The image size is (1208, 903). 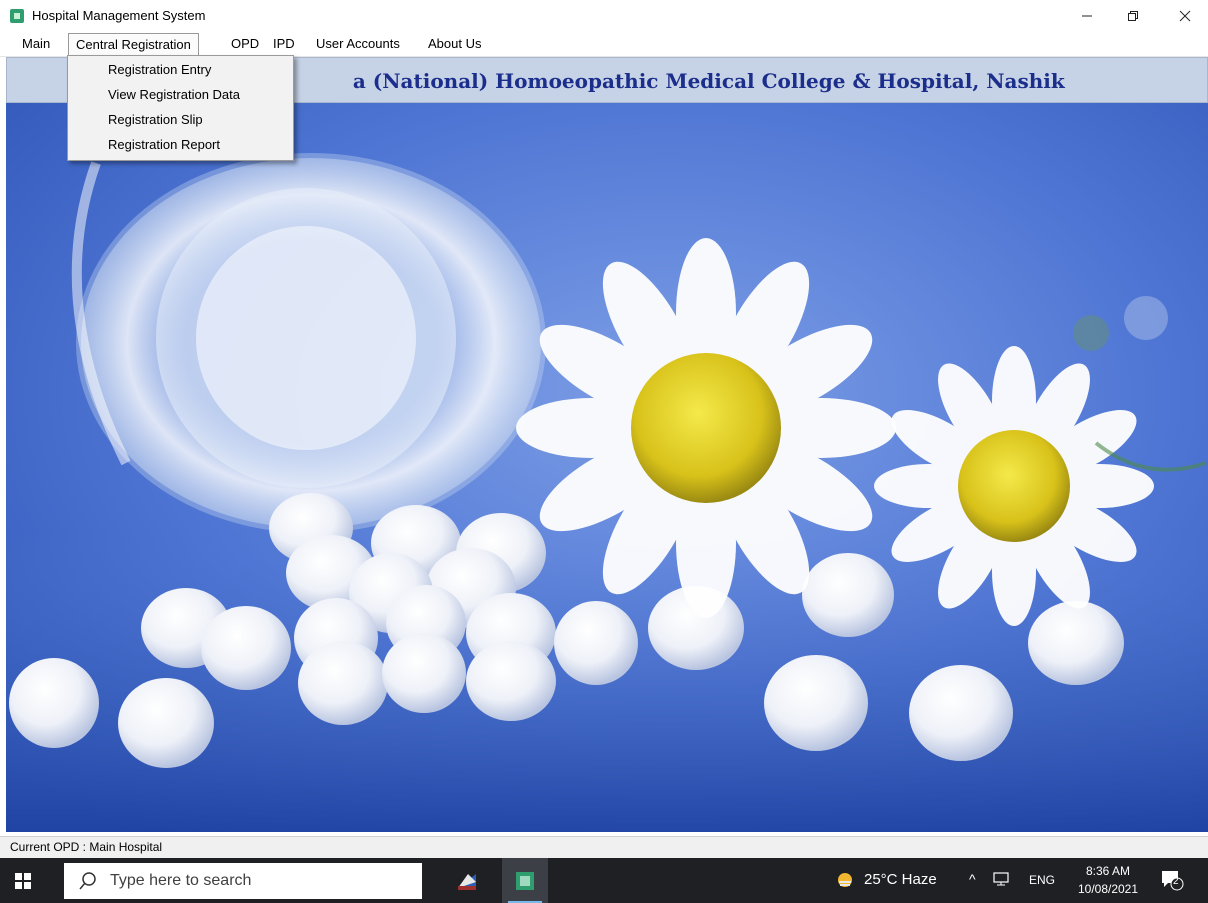 What do you see at coordinates (245, 44) in the screenshot?
I see `menu-opd: OPD` at bounding box center [245, 44].